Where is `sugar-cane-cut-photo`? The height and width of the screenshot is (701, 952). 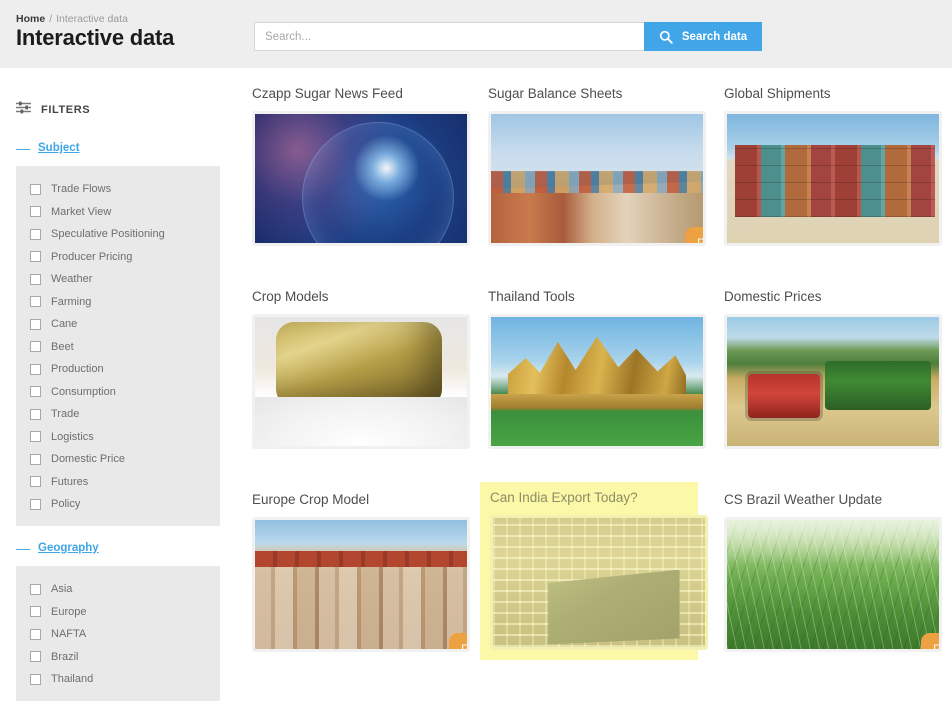
sugar-cane-cut-photo is located at coordinates (361, 381).